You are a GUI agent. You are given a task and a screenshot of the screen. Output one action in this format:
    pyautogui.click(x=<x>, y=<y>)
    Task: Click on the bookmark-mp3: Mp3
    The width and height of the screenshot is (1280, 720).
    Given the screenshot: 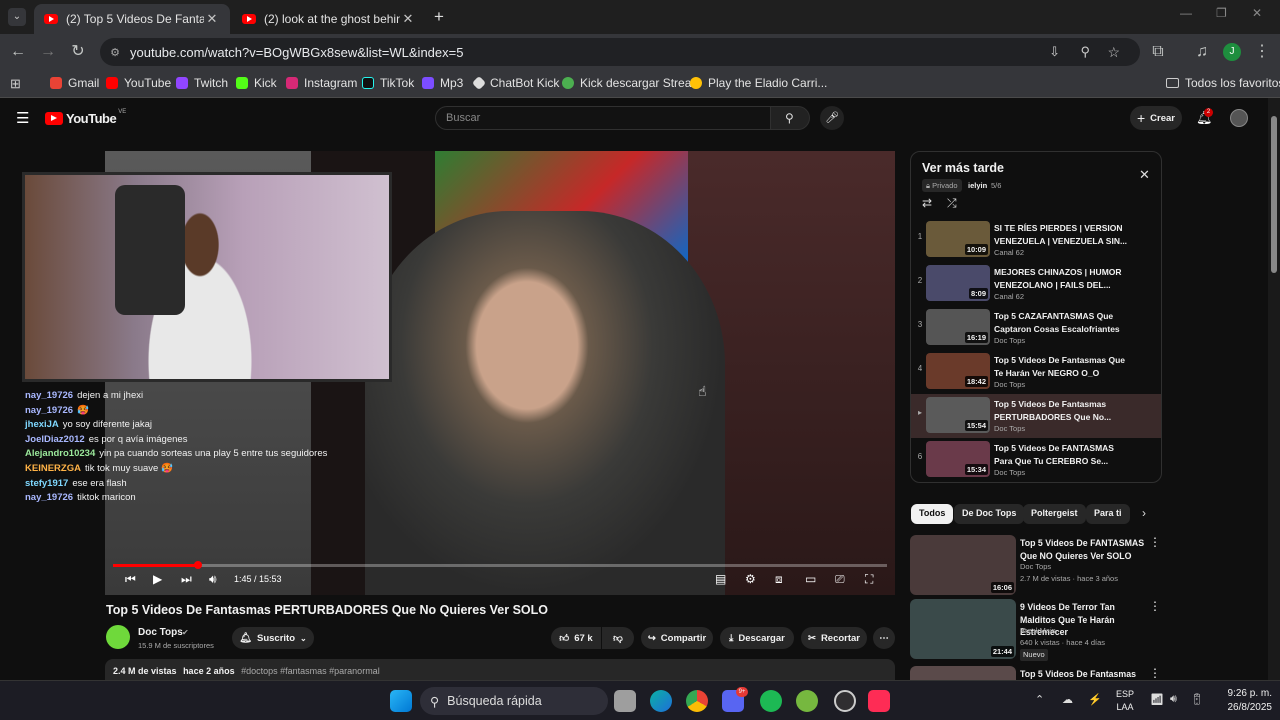 What is the action you would take?
    pyautogui.click(x=442, y=83)
    